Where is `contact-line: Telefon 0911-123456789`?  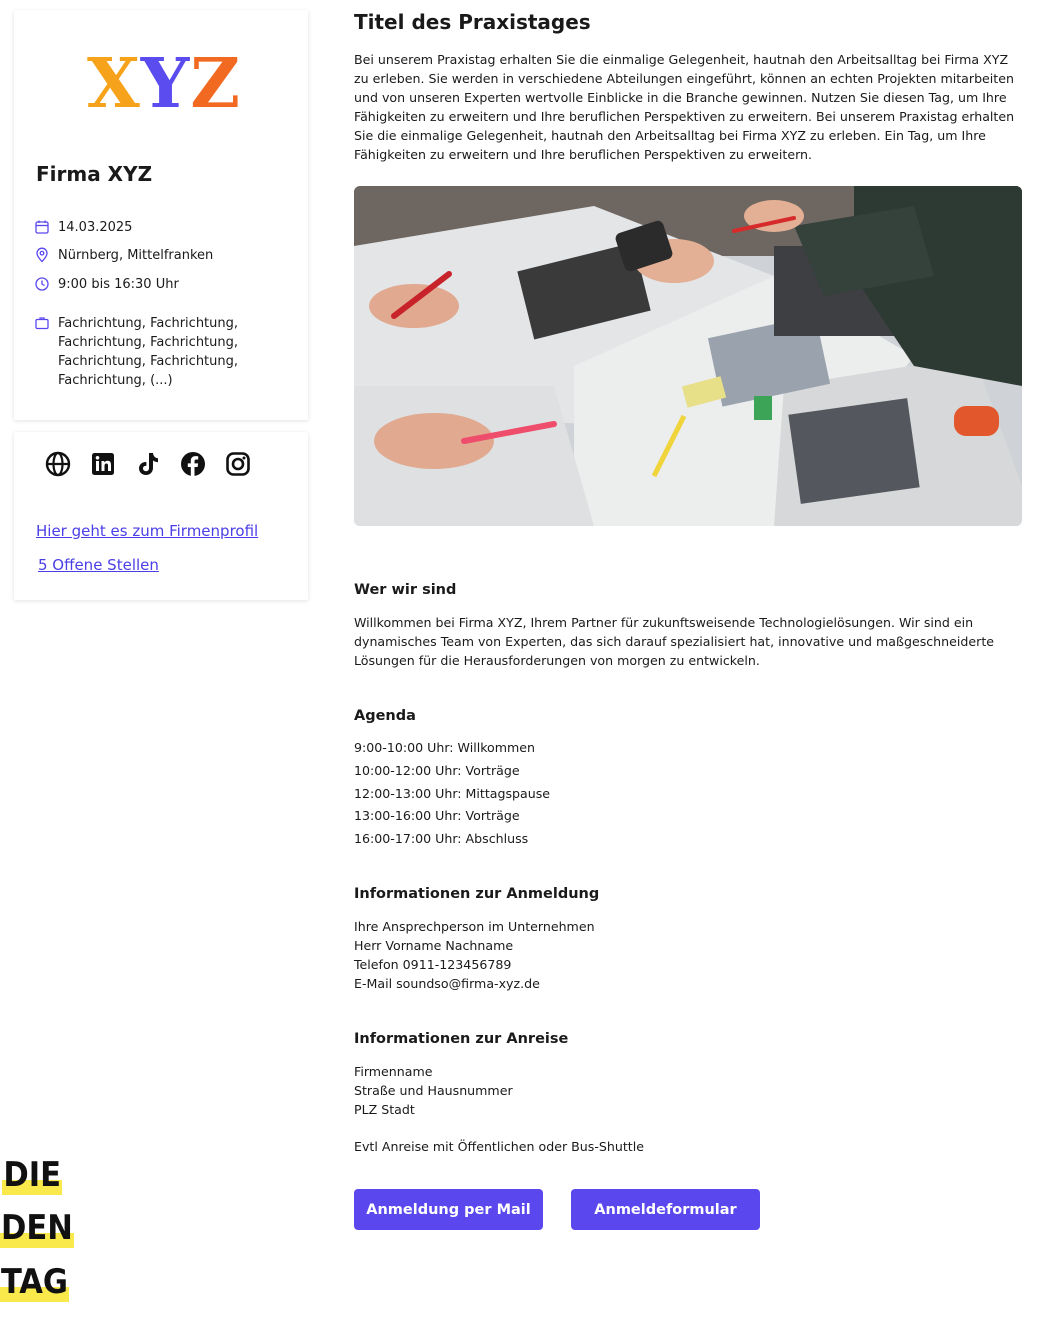
contact-line: Telefon 0911-123456789 is located at coordinates (433, 964).